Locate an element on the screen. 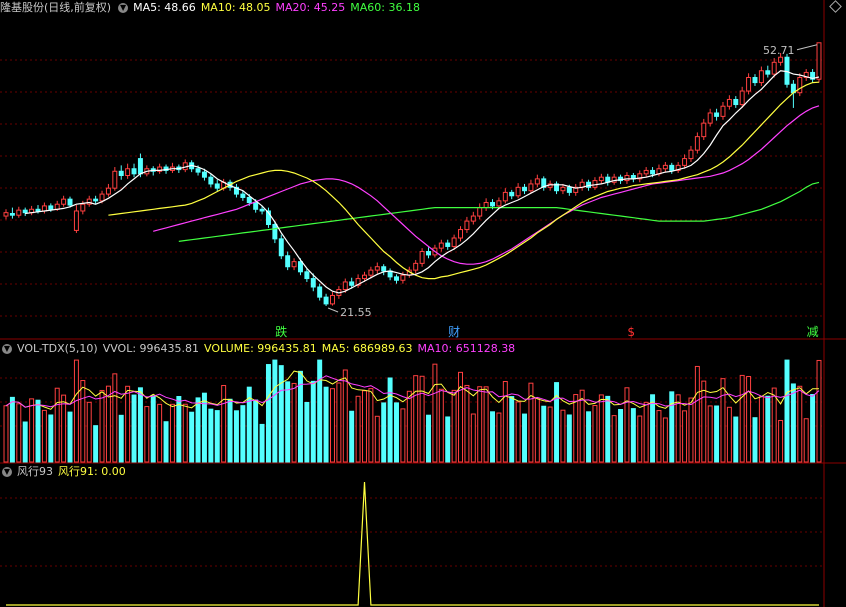  event-marker: 减 is located at coordinates (813, 332).